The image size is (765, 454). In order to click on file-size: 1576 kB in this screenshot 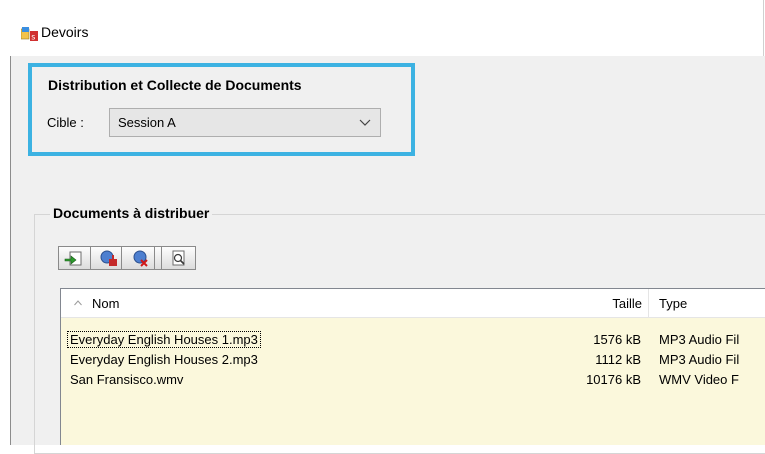, I will do `click(617, 339)`.